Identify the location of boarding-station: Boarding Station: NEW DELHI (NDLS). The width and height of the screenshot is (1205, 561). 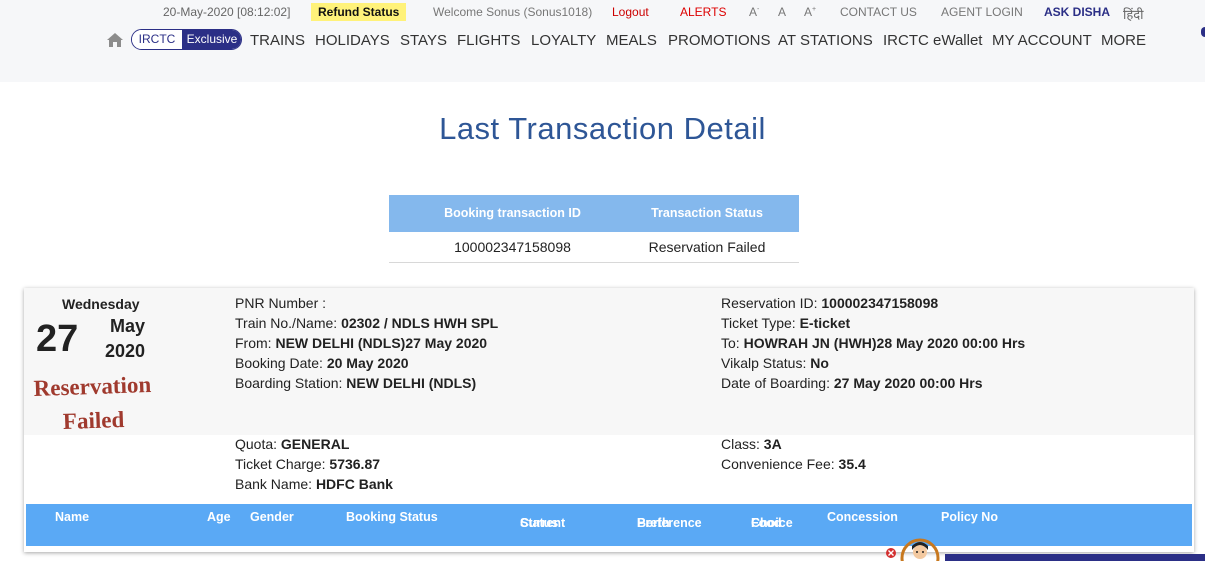
(356, 383).